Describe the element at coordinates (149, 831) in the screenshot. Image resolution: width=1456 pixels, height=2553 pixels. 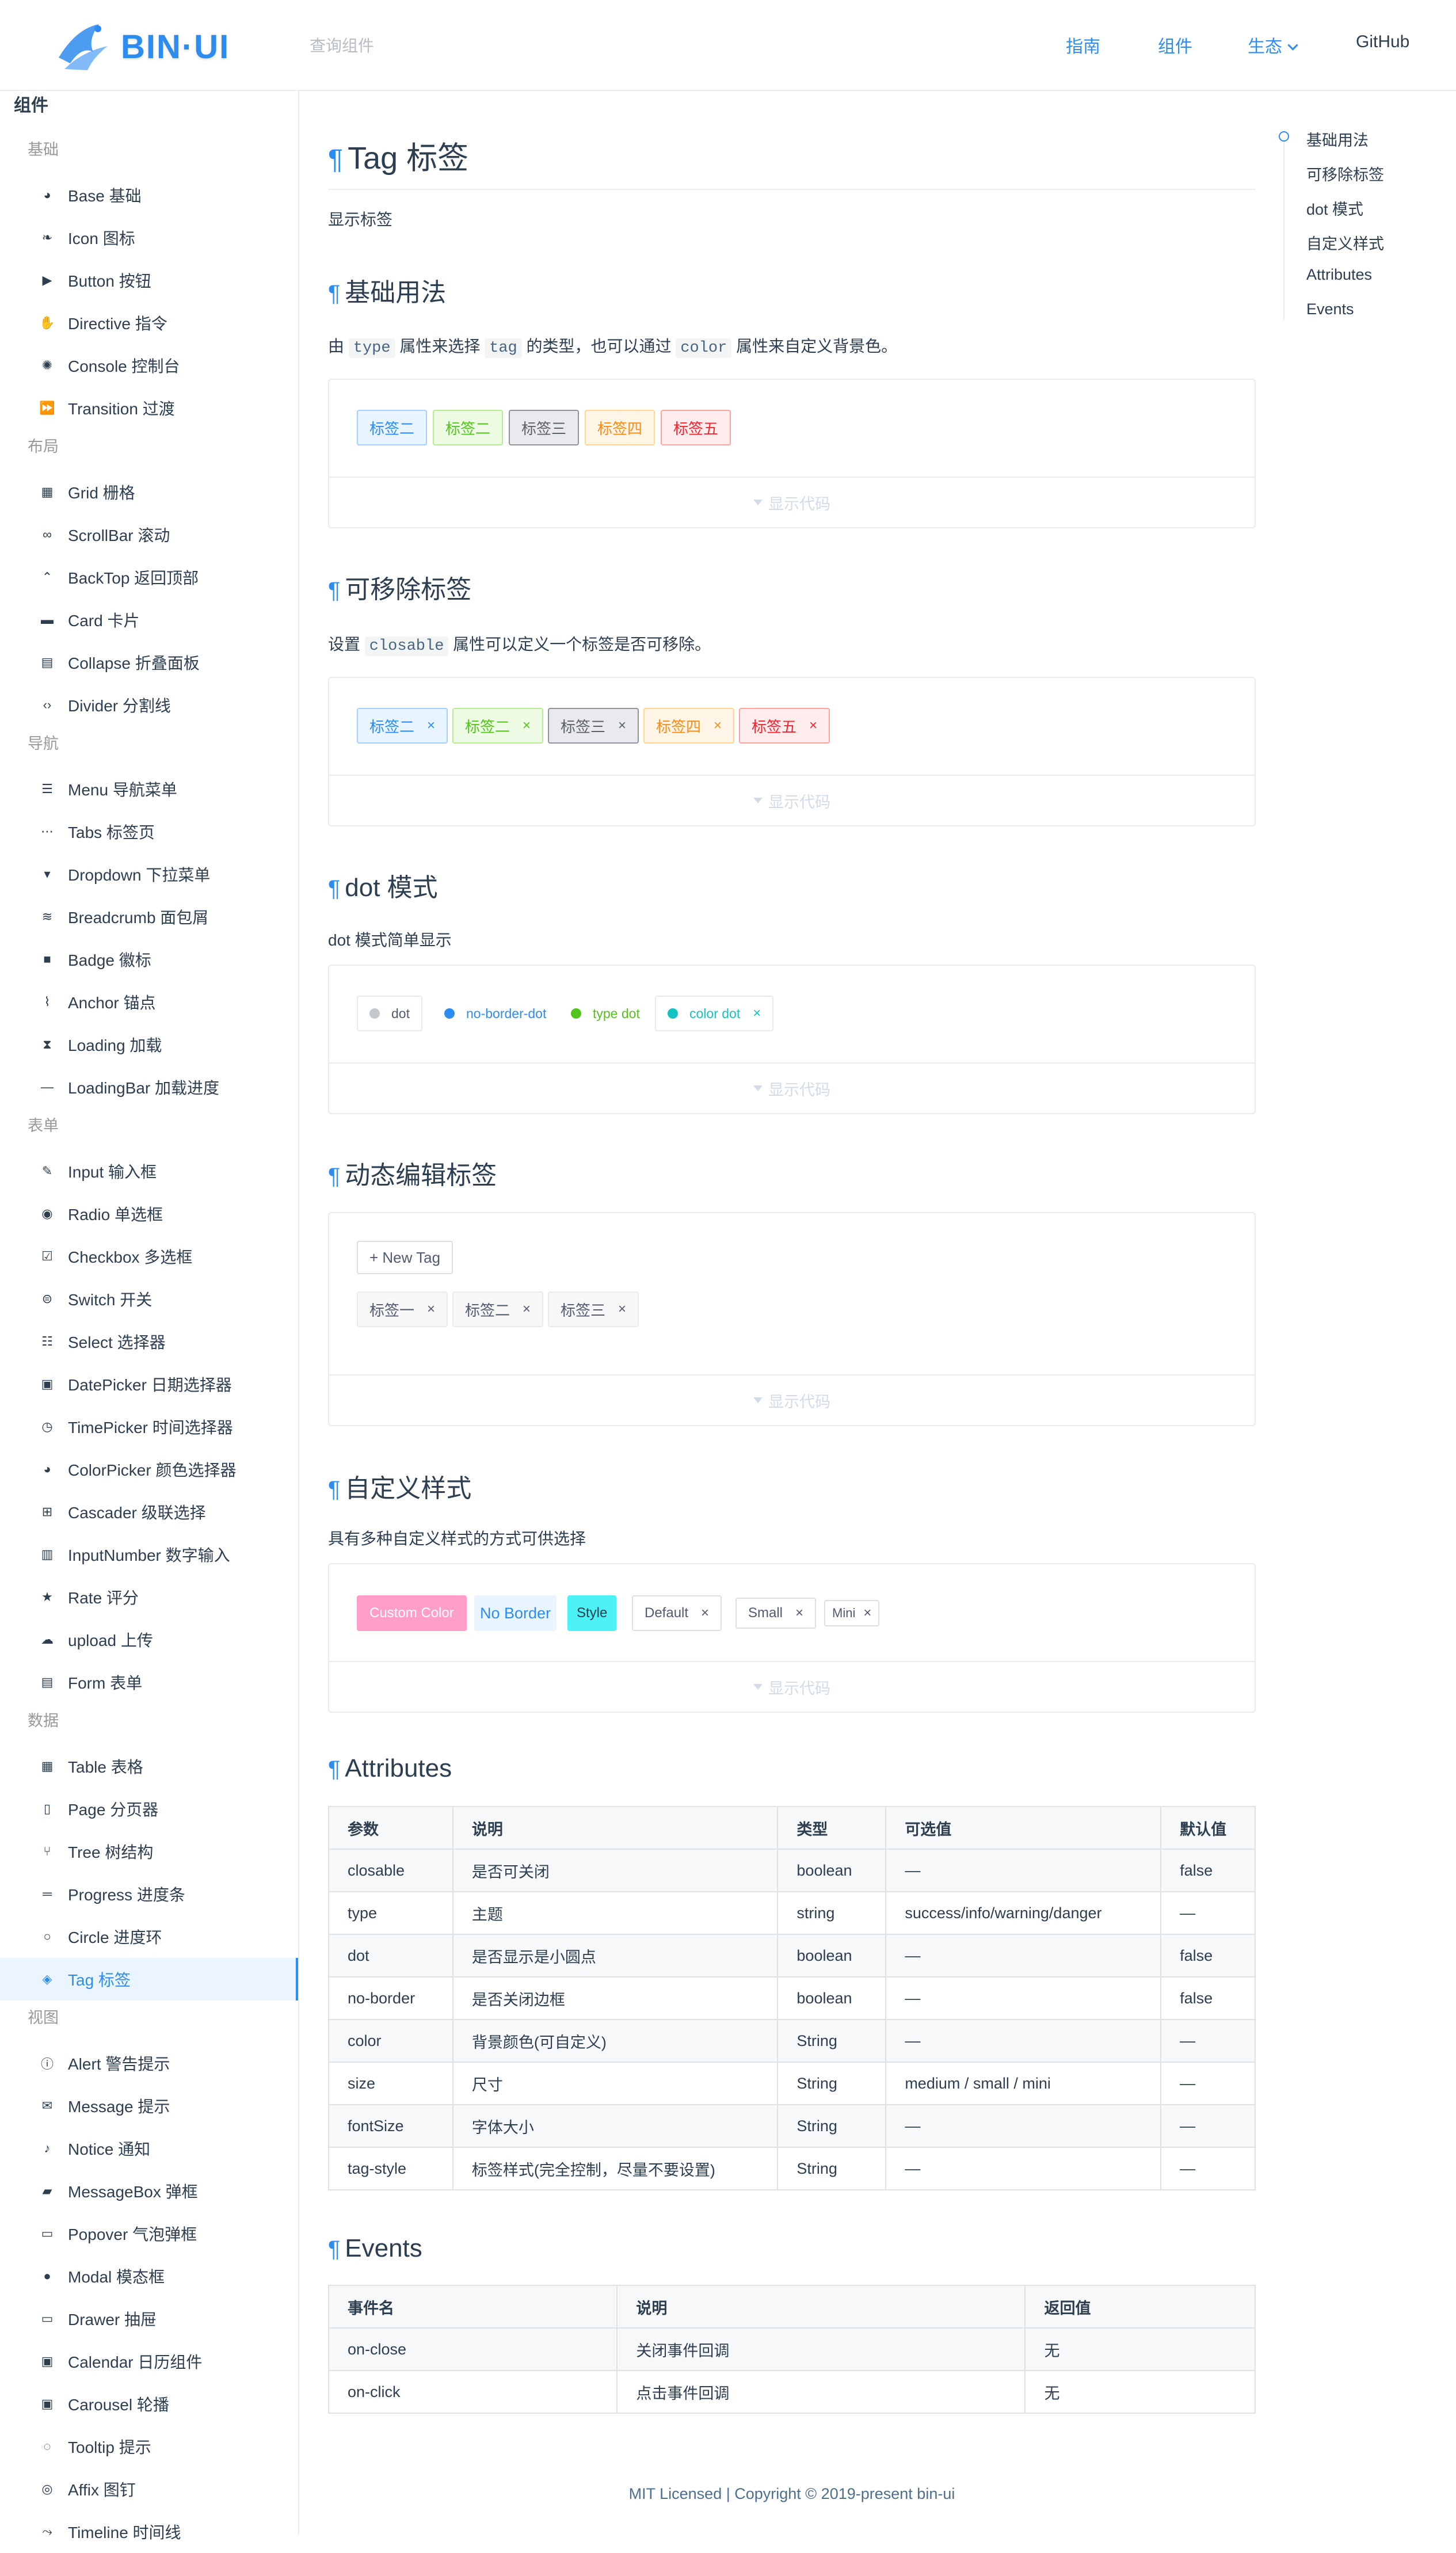
I see `sidebar-item: ⋯ Tabs 标签页` at that location.